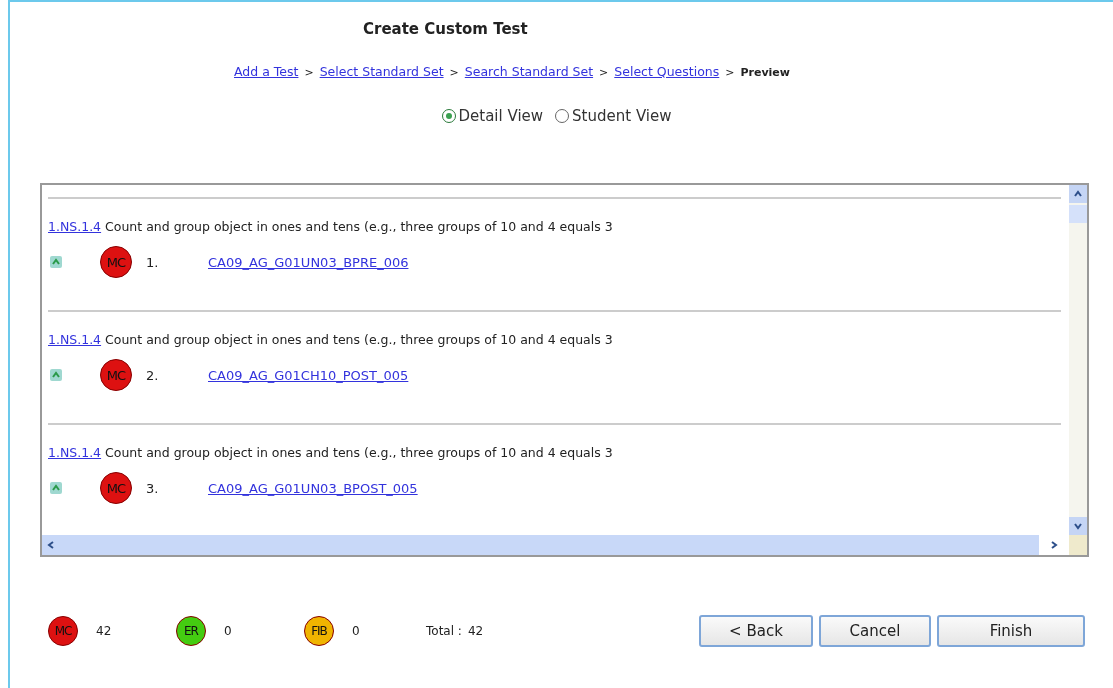 Image resolution: width=1113 pixels, height=688 pixels. Describe the element at coordinates (228, 631) in the screenshot. I see `type-count: 0` at that location.